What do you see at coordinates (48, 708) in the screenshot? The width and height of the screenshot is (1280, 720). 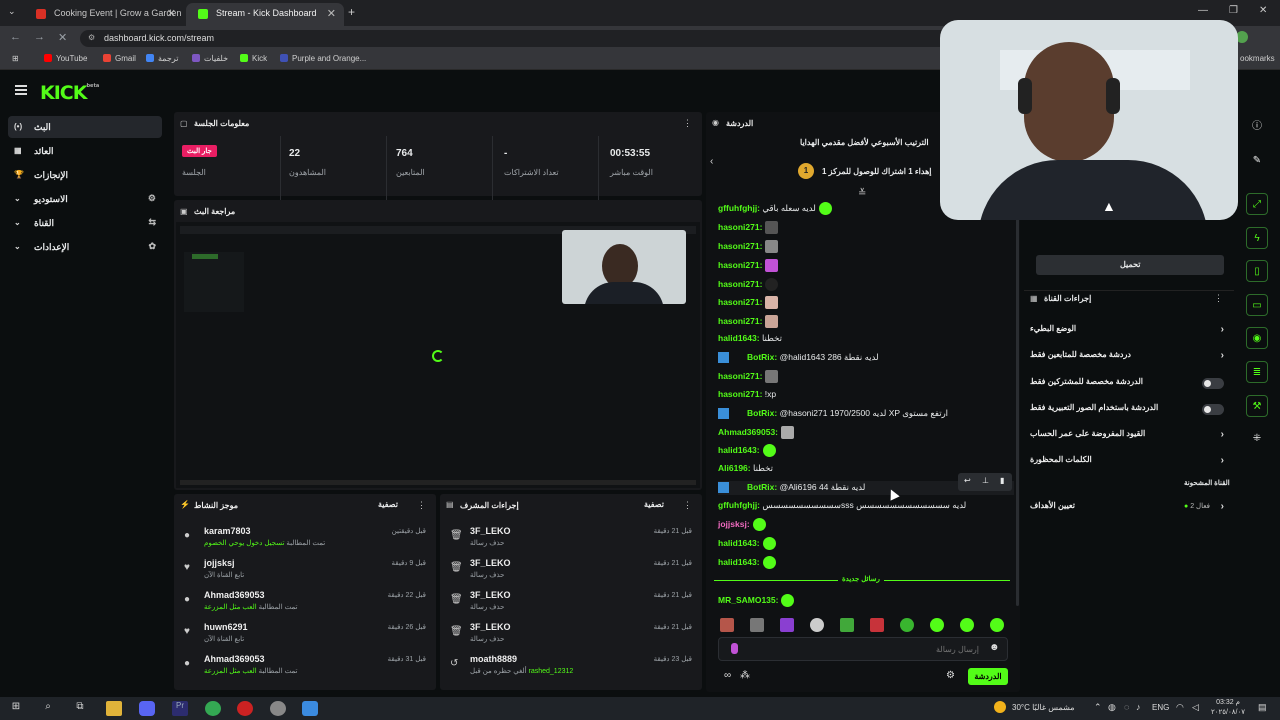 I see `search-icon: ⌕` at bounding box center [48, 708].